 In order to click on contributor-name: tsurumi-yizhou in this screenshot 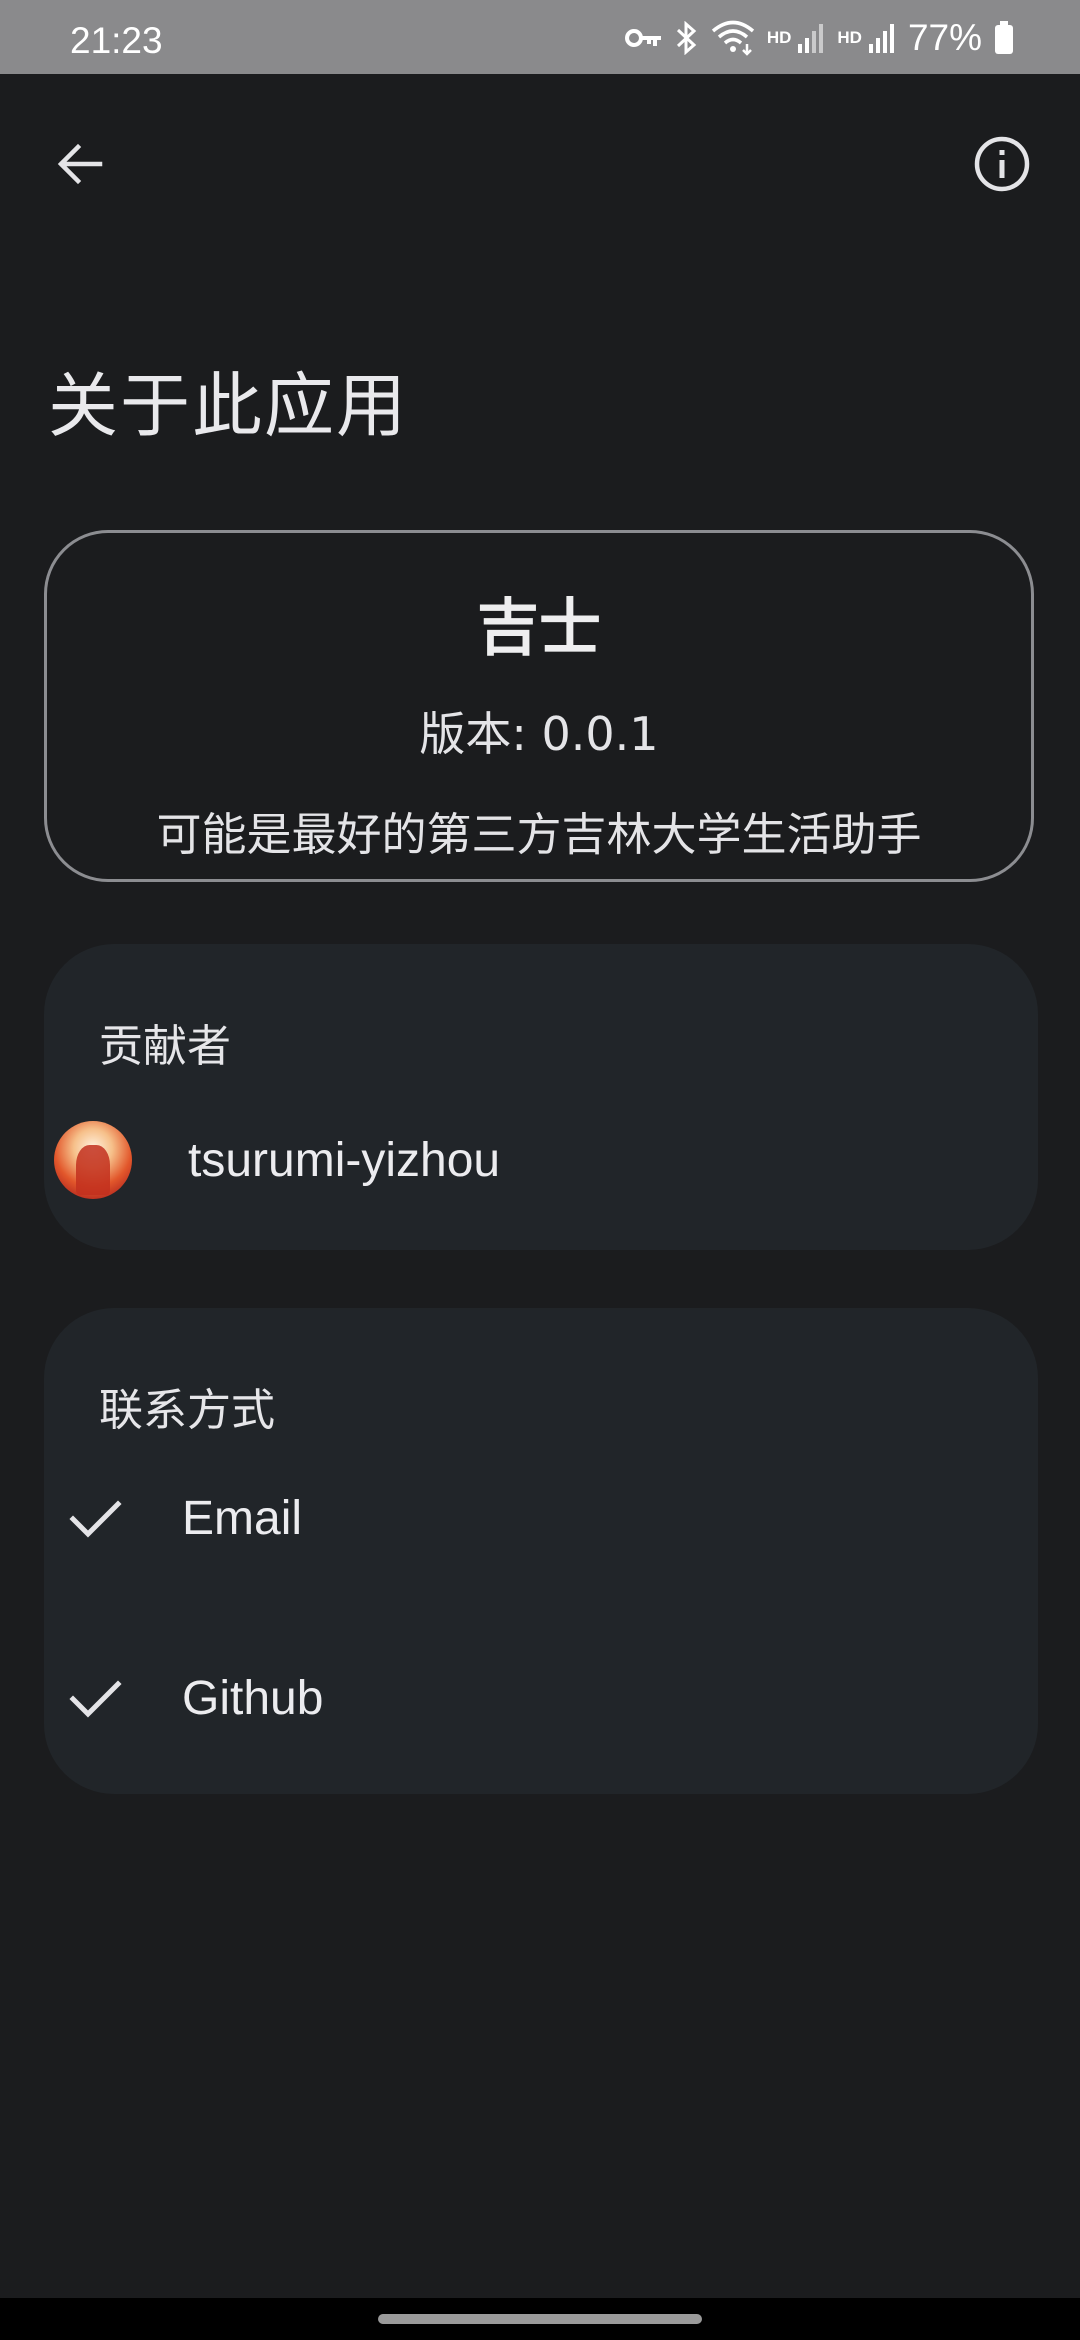, I will do `click(344, 1160)`.